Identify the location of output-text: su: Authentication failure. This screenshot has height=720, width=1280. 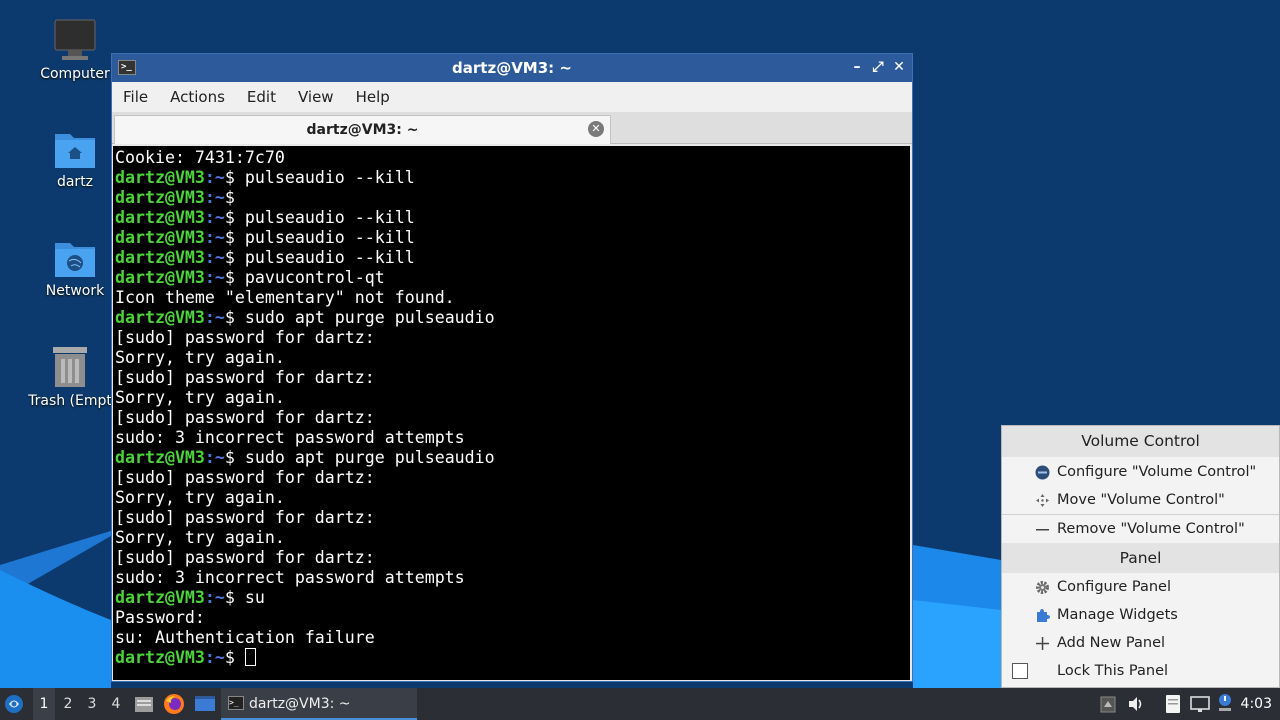
(245, 637).